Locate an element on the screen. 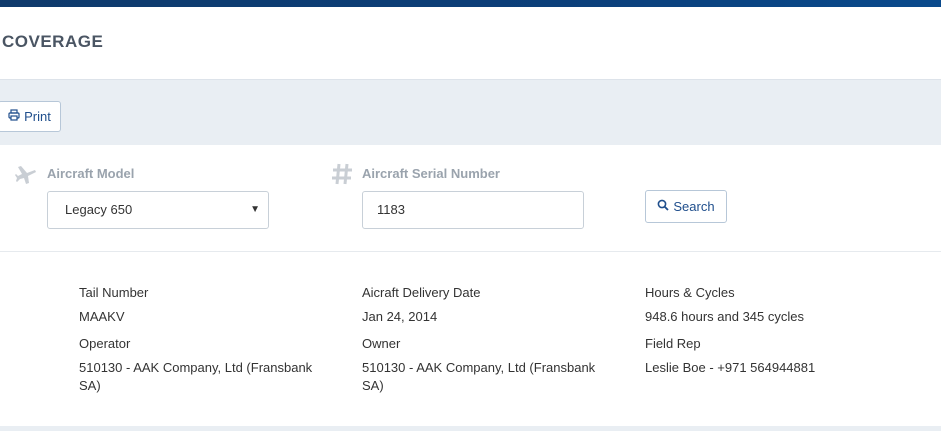 The image size is (941, 431). hours-cycles-label: Hours & Cycles is located at coordinates (690, 292).